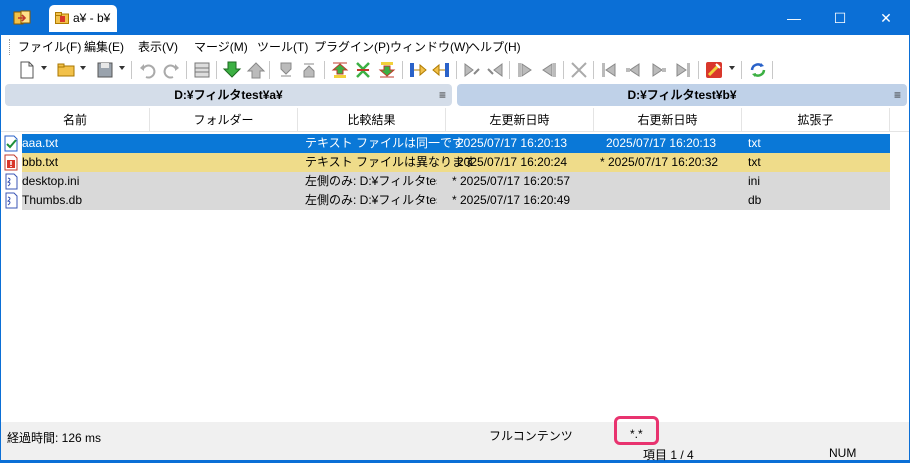 The height and width of the screenshot is (463, 910). Describe the element at coordinates (511, 200) in the screenshot. I see `row-left-date: * 2025/07/17 16:20:49` at that location.